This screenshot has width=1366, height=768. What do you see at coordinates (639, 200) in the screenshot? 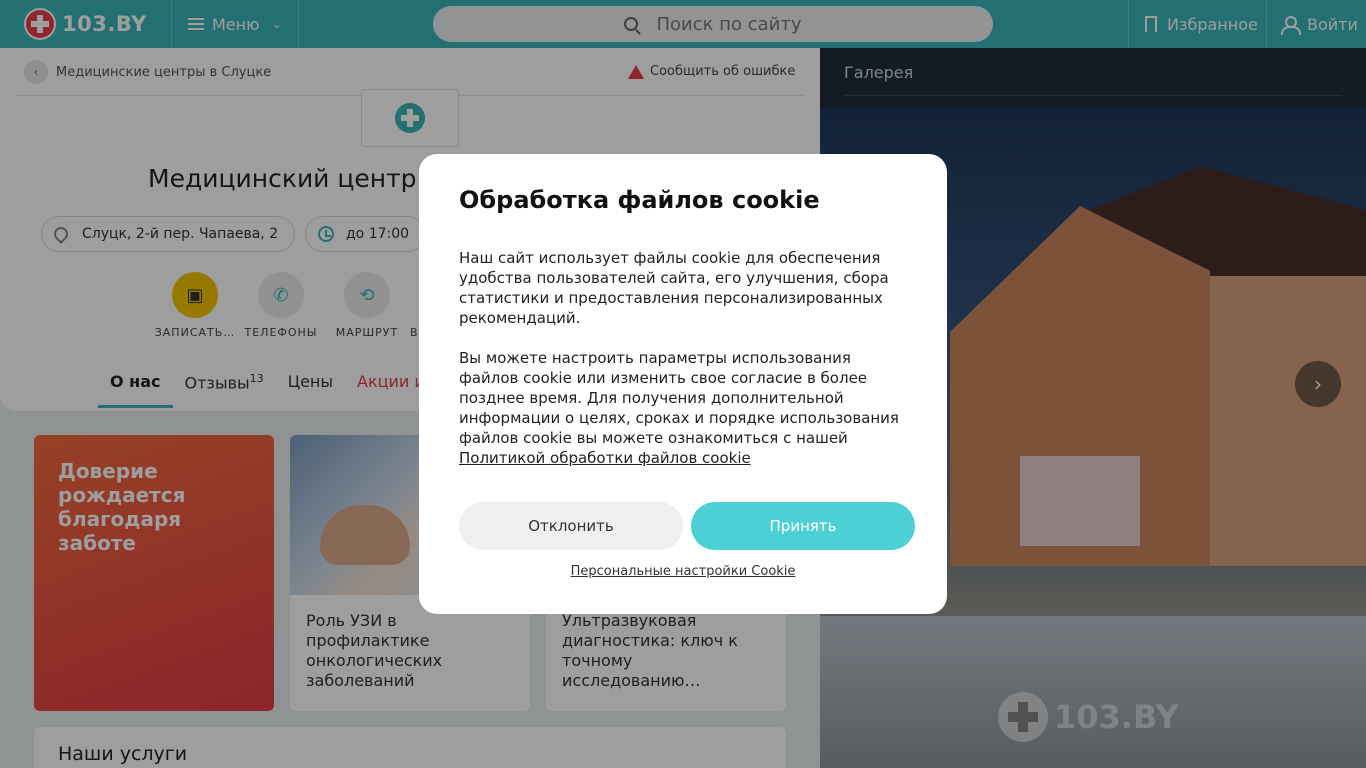
I see `cookie-modal-title: Обработка файлов cookie` at bounding box center [639, 200].